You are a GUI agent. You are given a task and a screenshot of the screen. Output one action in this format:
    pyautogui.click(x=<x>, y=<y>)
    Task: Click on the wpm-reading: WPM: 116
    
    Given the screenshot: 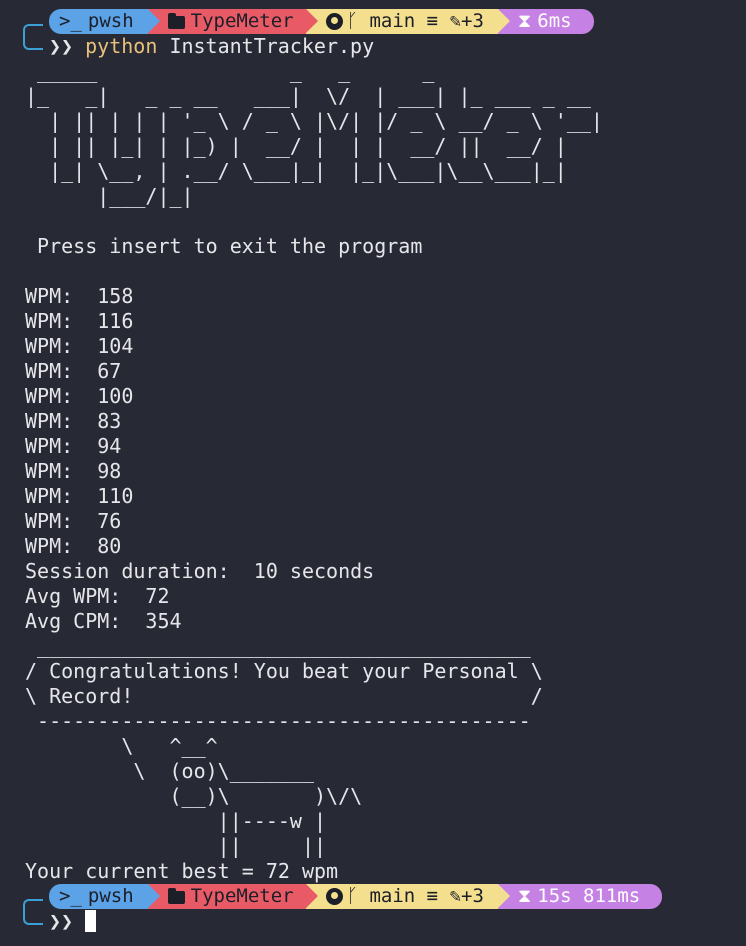 What is the action you would take?
    pyautogui.click(x=385, y=321)
    